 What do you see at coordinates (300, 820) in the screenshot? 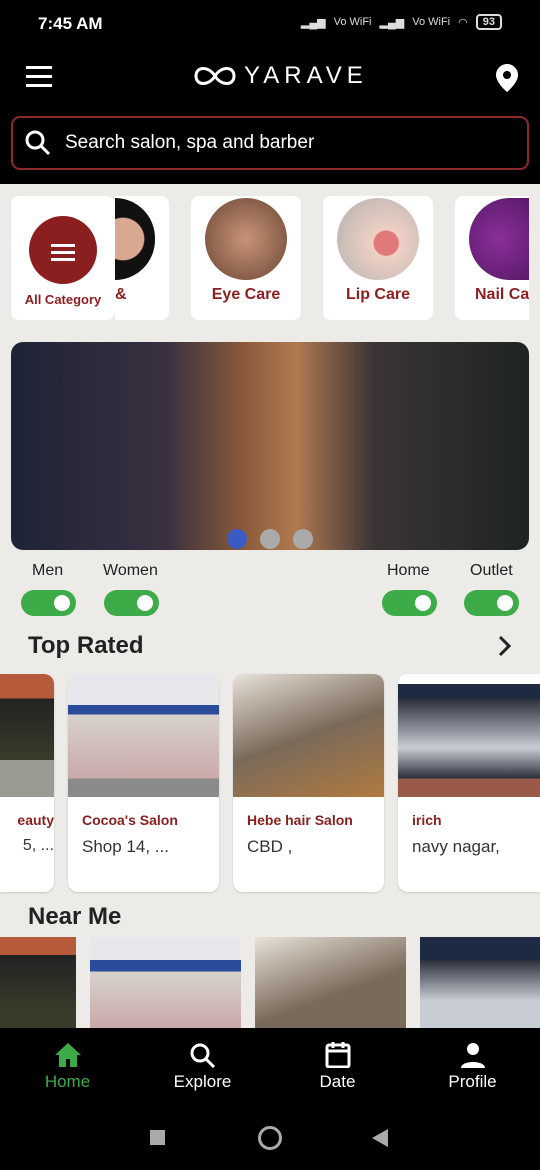
I see `salon-name: Hebe hair Salon` at bounding box center [300, 820].